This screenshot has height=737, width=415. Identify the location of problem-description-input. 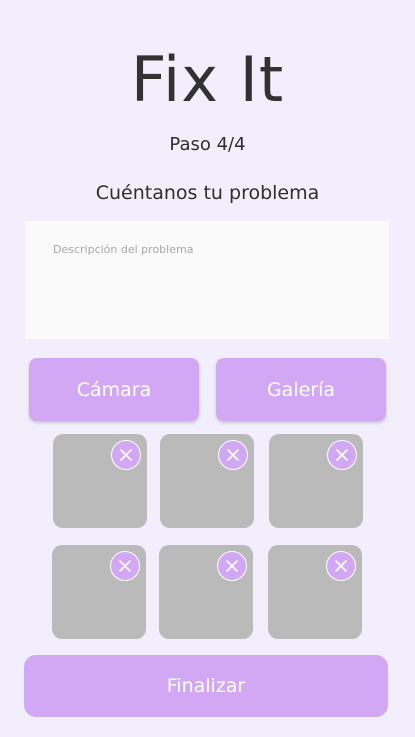
(207, 280).